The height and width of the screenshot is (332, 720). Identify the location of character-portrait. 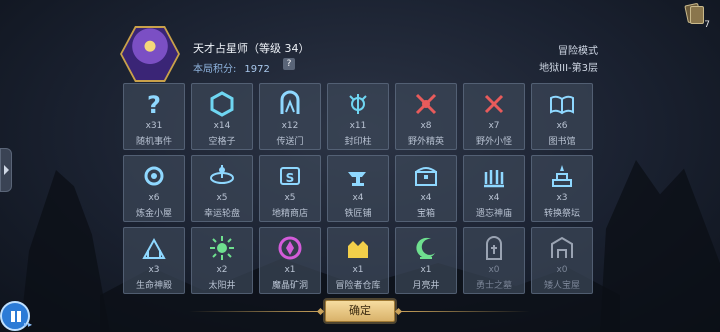
(150, 54).